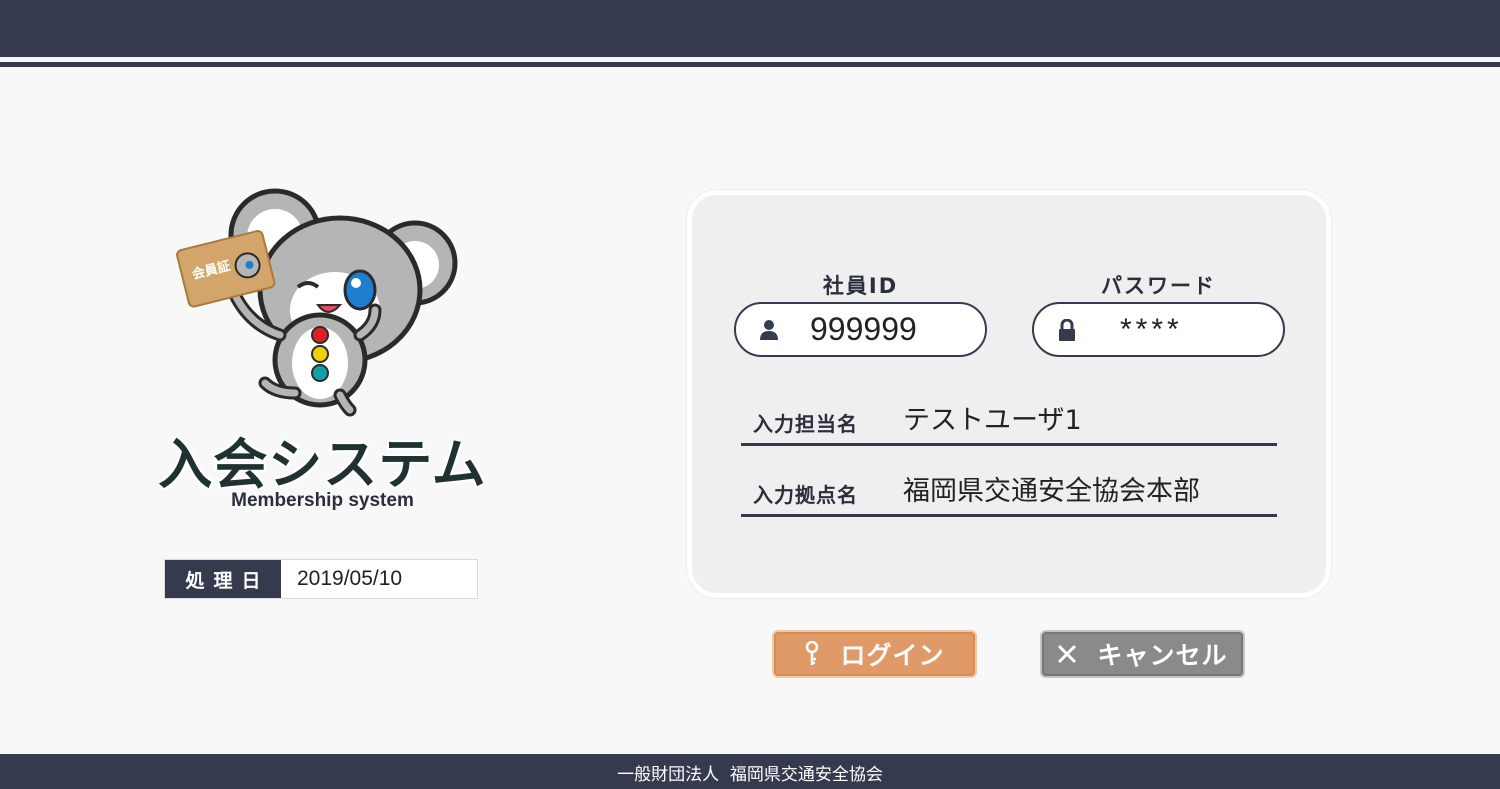  I want to click on top-header-bar, so click(750, 28).